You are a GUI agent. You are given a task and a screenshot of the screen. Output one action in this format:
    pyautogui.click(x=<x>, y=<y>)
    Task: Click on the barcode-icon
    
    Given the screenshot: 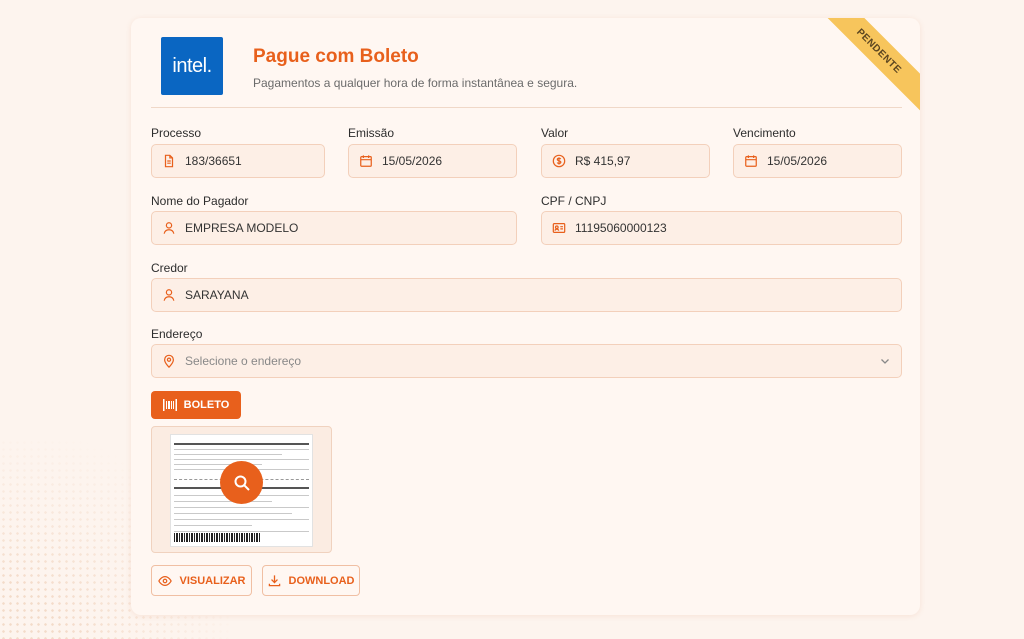 What is the action you would take?
    pyautogui.click(x=169, y=405)
    